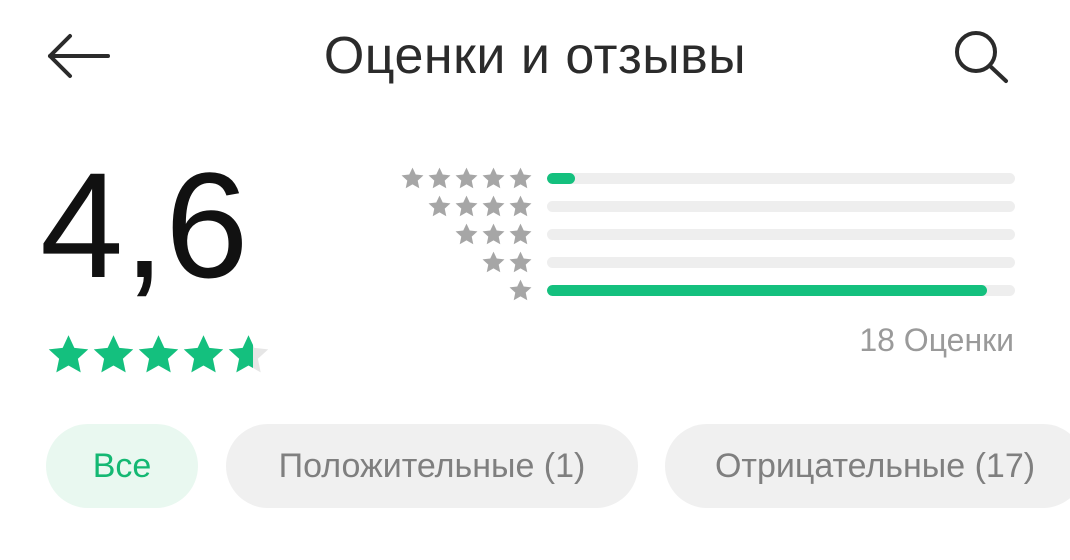 This screenshot has height=560, width=1070. I want to click on search-icon, so click(981, 57).